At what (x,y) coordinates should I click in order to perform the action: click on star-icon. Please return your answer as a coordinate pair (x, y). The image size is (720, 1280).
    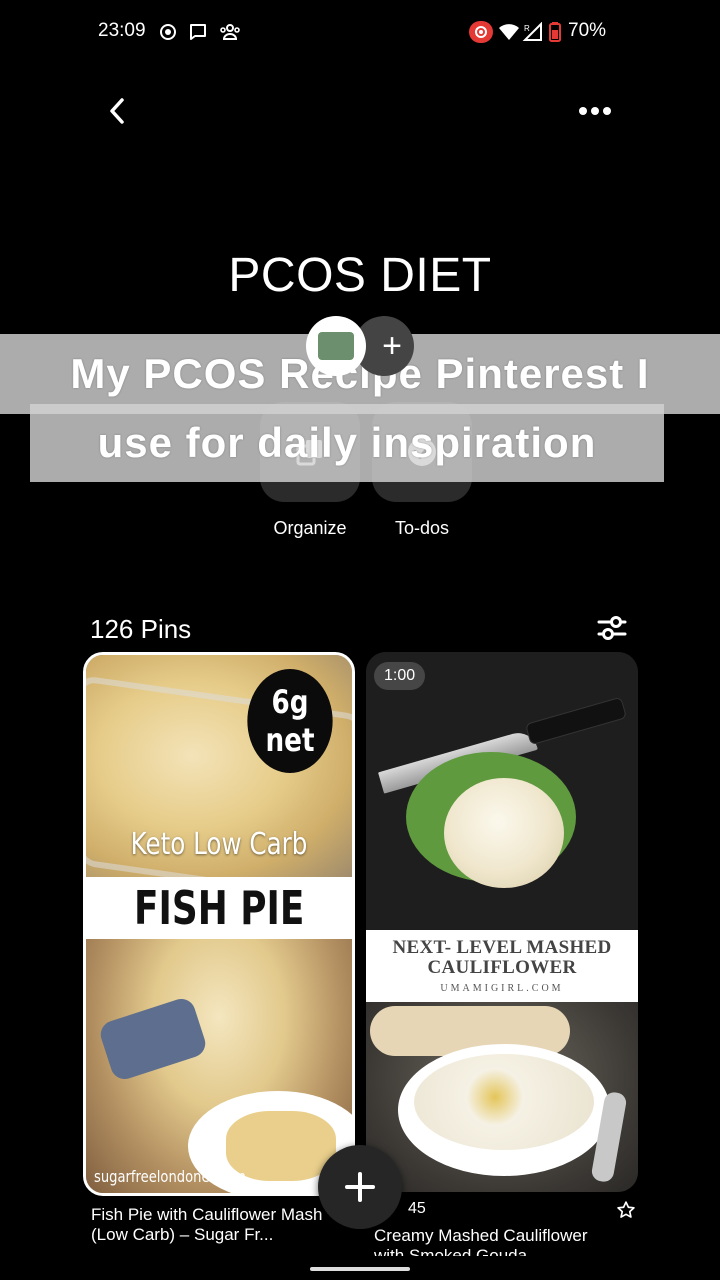
    Looking at the image, I should click on (626, 1209).